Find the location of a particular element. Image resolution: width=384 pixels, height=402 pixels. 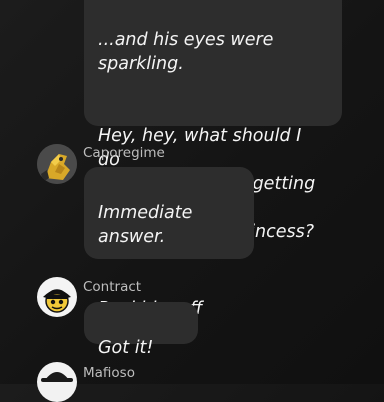

fedora-avatar-icon is located at coordinates (57, 382).